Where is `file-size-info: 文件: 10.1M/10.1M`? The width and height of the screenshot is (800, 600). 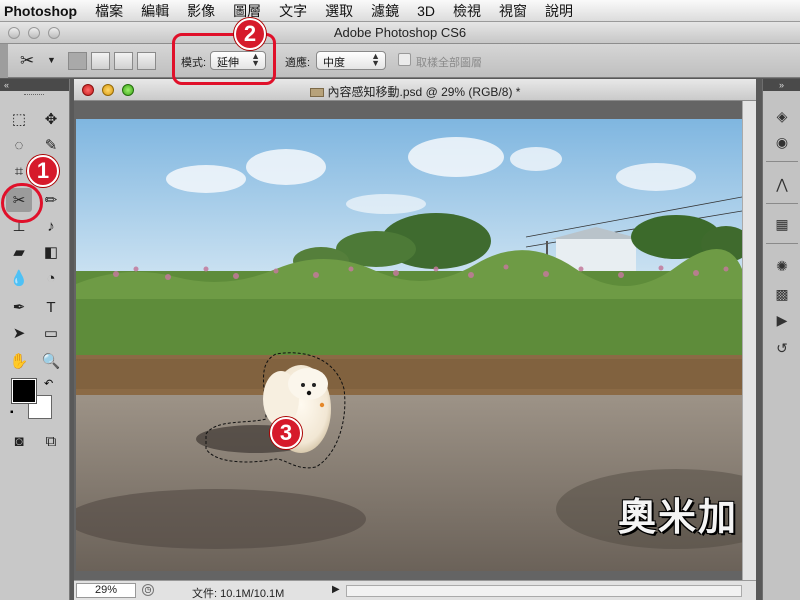 file-size-info: 文件: 10.1M/10.1M is located at coordinates (238, 594).